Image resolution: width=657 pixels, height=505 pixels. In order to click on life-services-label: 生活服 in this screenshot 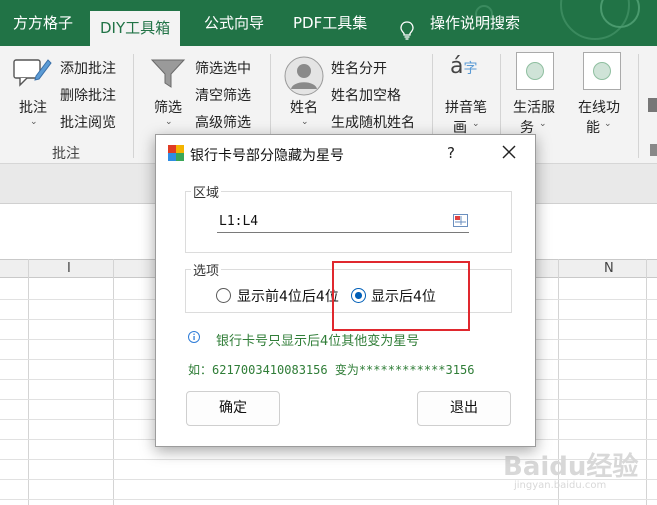, I will do `click(534, 107)`.